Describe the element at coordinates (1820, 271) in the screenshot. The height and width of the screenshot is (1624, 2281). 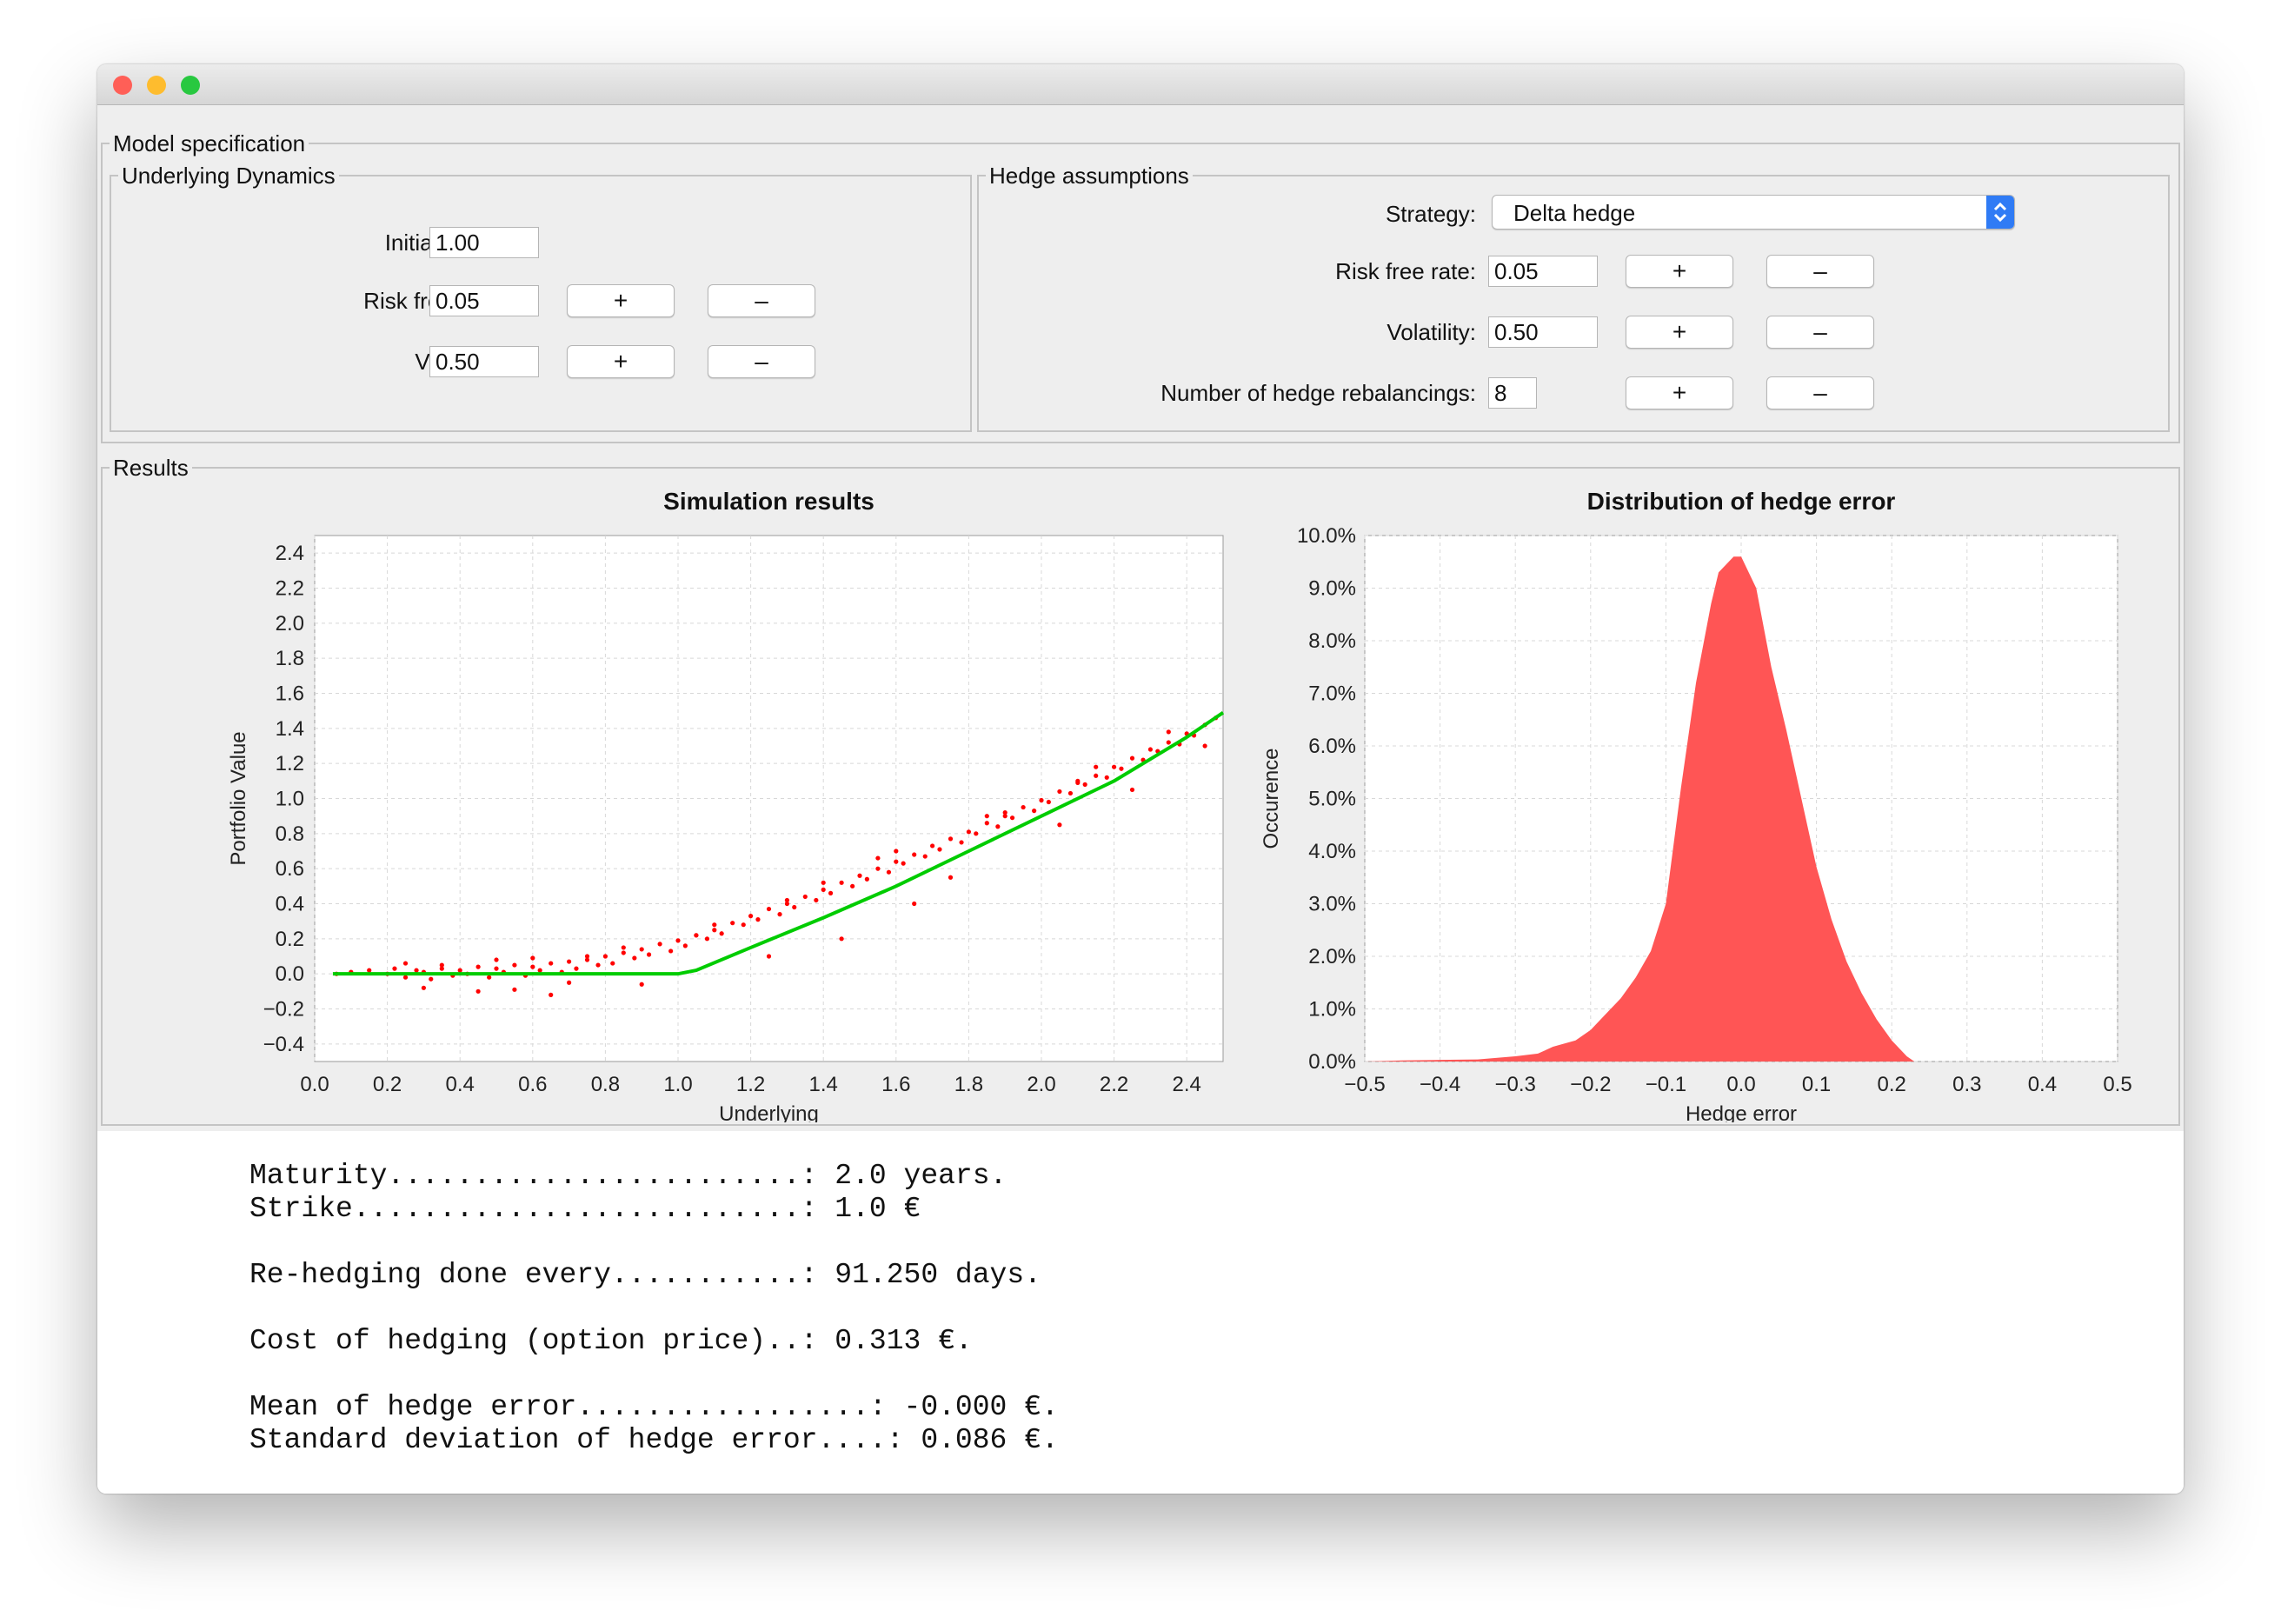
I see `hedge-risk-free-rate-minus-button: –` at that location.